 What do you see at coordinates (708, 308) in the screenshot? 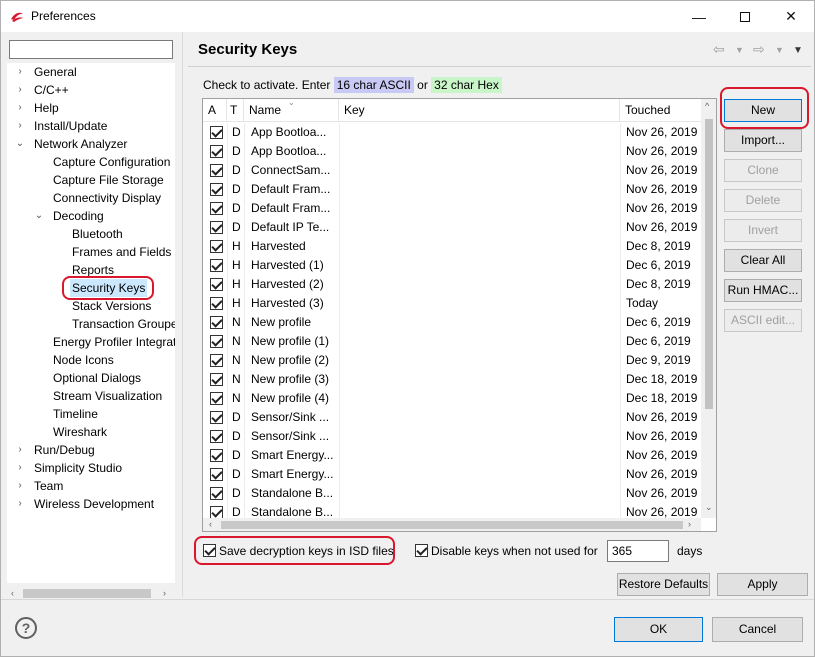
I see `table-vertical-scrollbar: ^ ⌄` at bounding box center [708, 308].